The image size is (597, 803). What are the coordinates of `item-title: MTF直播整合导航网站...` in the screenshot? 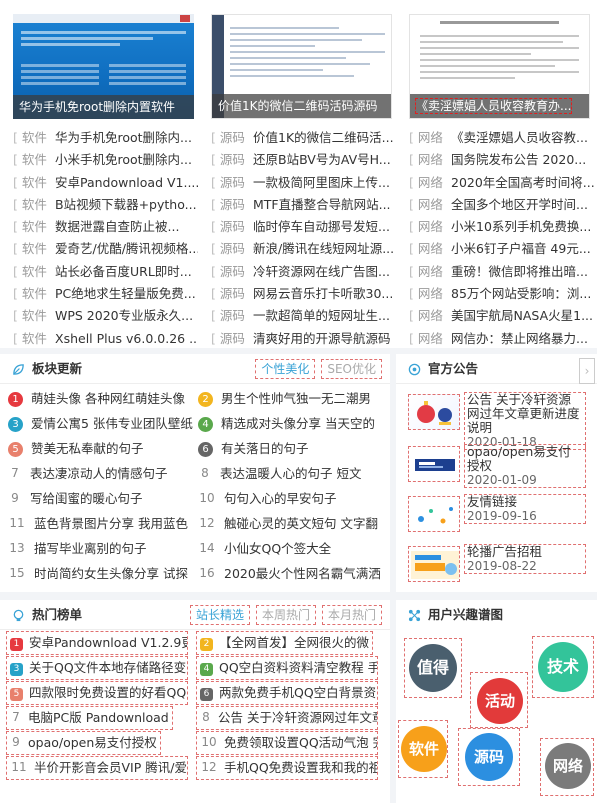 It's located at (322, 204).